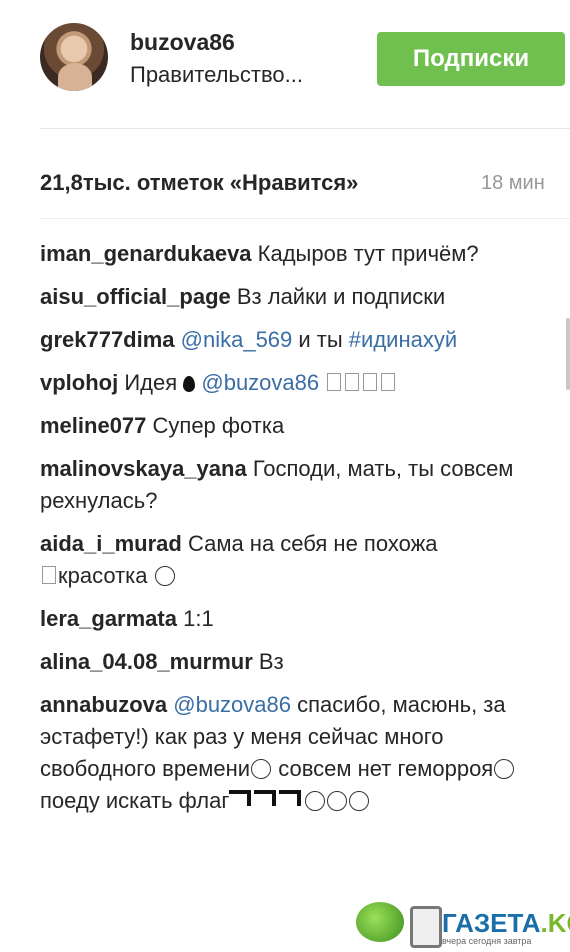 This screenshot has width=570, height=952. Describe the element at coordinates (338, 296) in the screenshot. I see `comment-text: Вз лайки и подписки` at that location.